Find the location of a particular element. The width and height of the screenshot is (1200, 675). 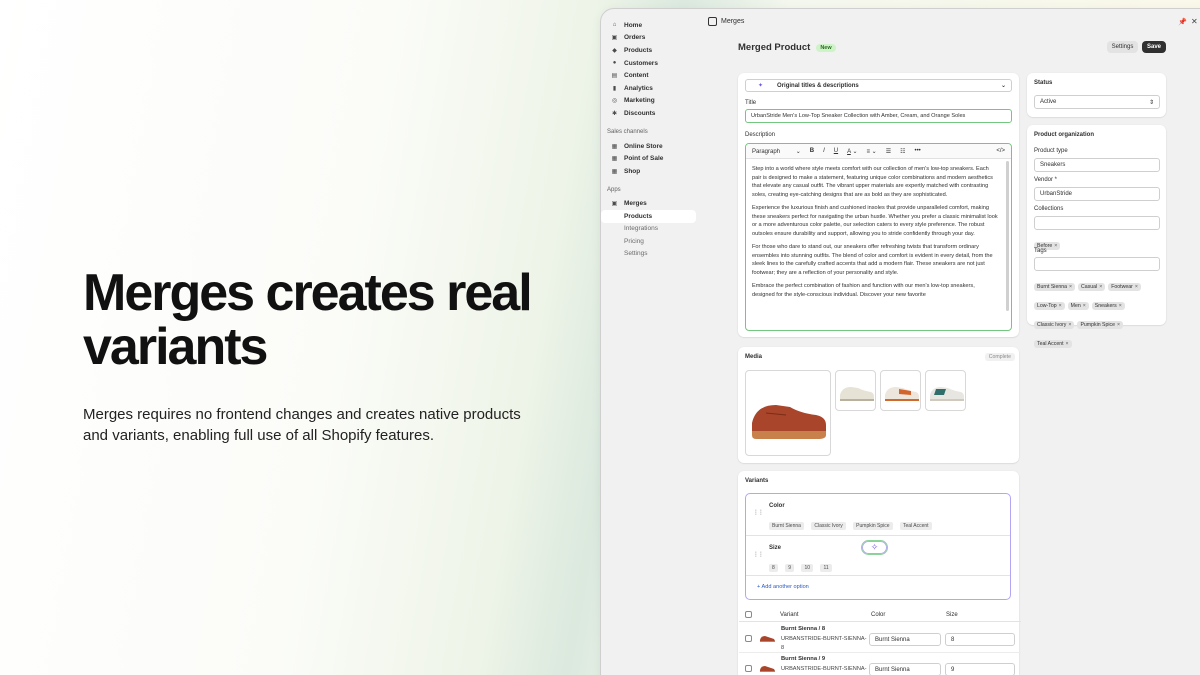

code-view-button: </> is located at coordinates (1000, 151).